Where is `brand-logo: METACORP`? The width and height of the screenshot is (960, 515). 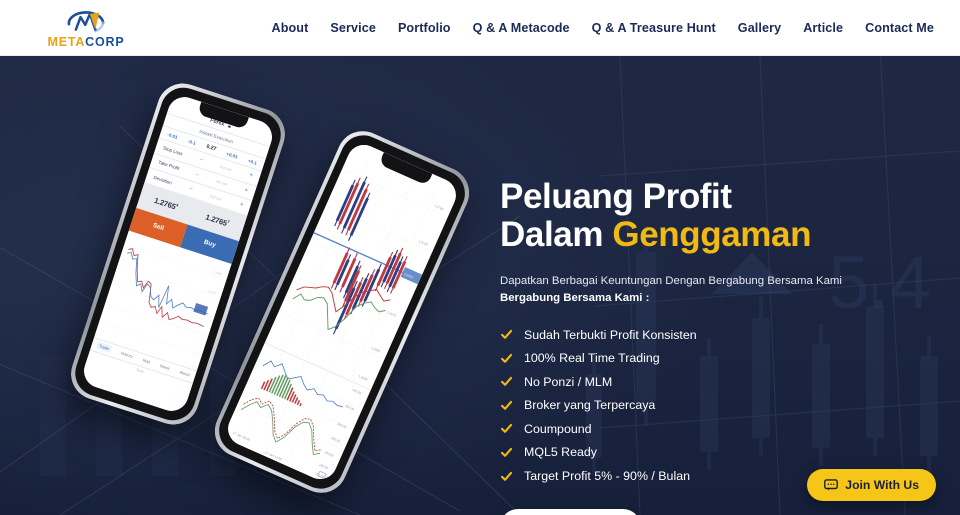
brand-logo: METACORP is located at coordinates (86, 28).